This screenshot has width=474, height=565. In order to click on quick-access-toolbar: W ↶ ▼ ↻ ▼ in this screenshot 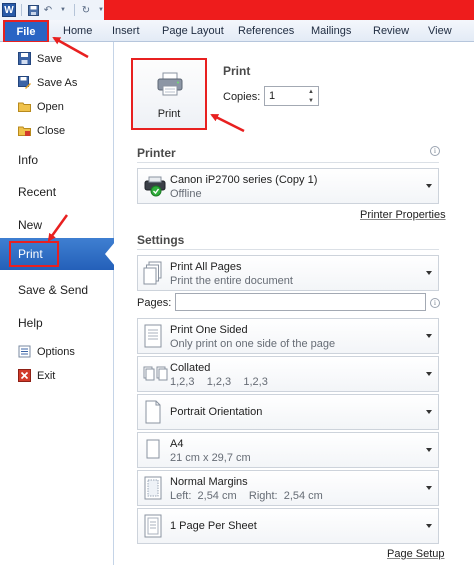, I will do `click(54, 10)`.